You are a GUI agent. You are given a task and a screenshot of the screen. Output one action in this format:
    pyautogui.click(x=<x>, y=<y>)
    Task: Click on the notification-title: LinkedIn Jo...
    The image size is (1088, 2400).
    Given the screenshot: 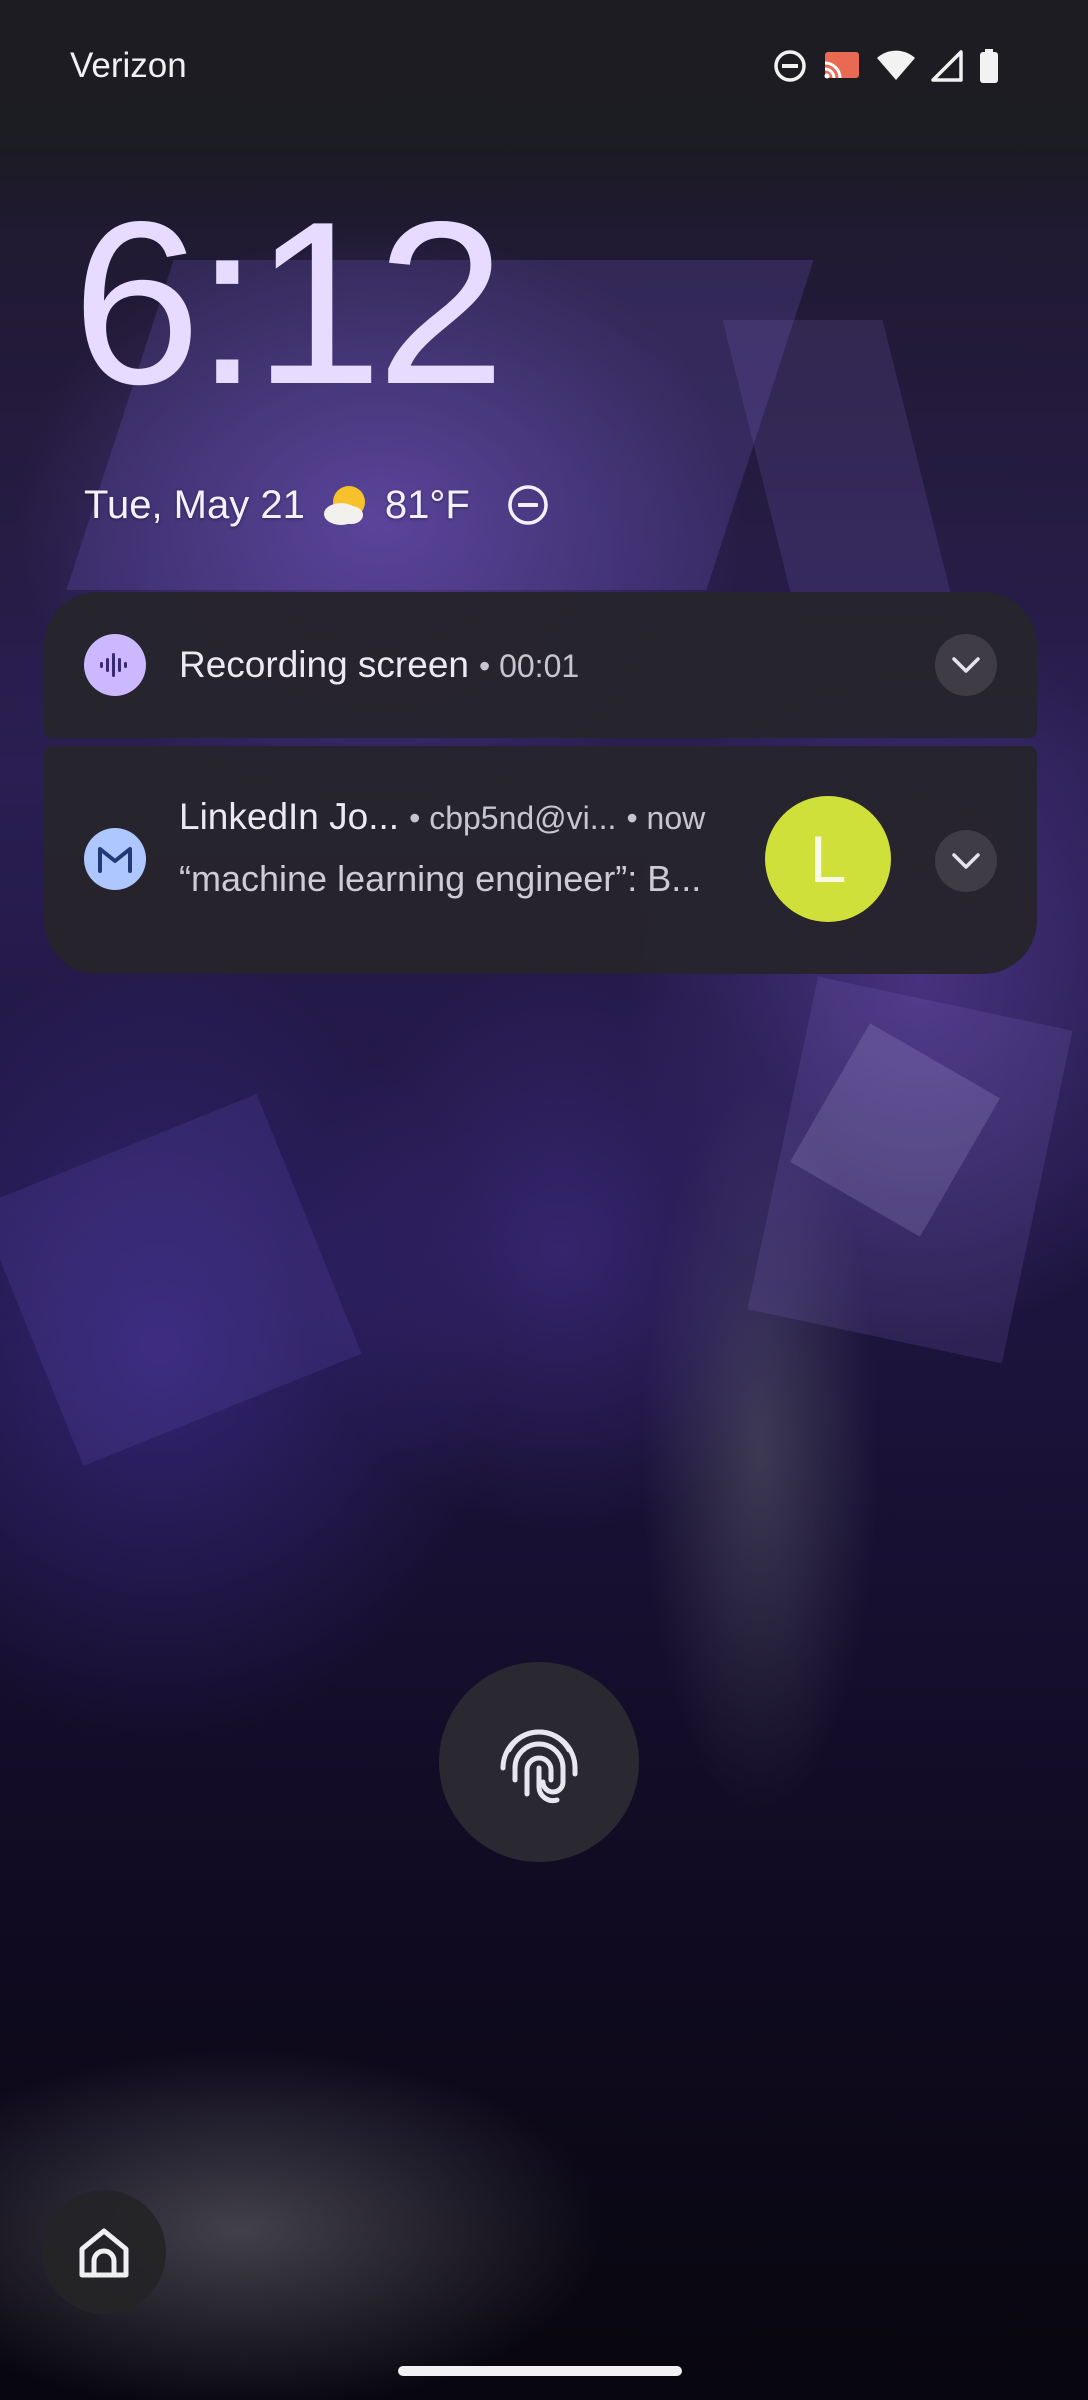 What is the action you would take?
    pyautogui.click(x=289, y=816)
    